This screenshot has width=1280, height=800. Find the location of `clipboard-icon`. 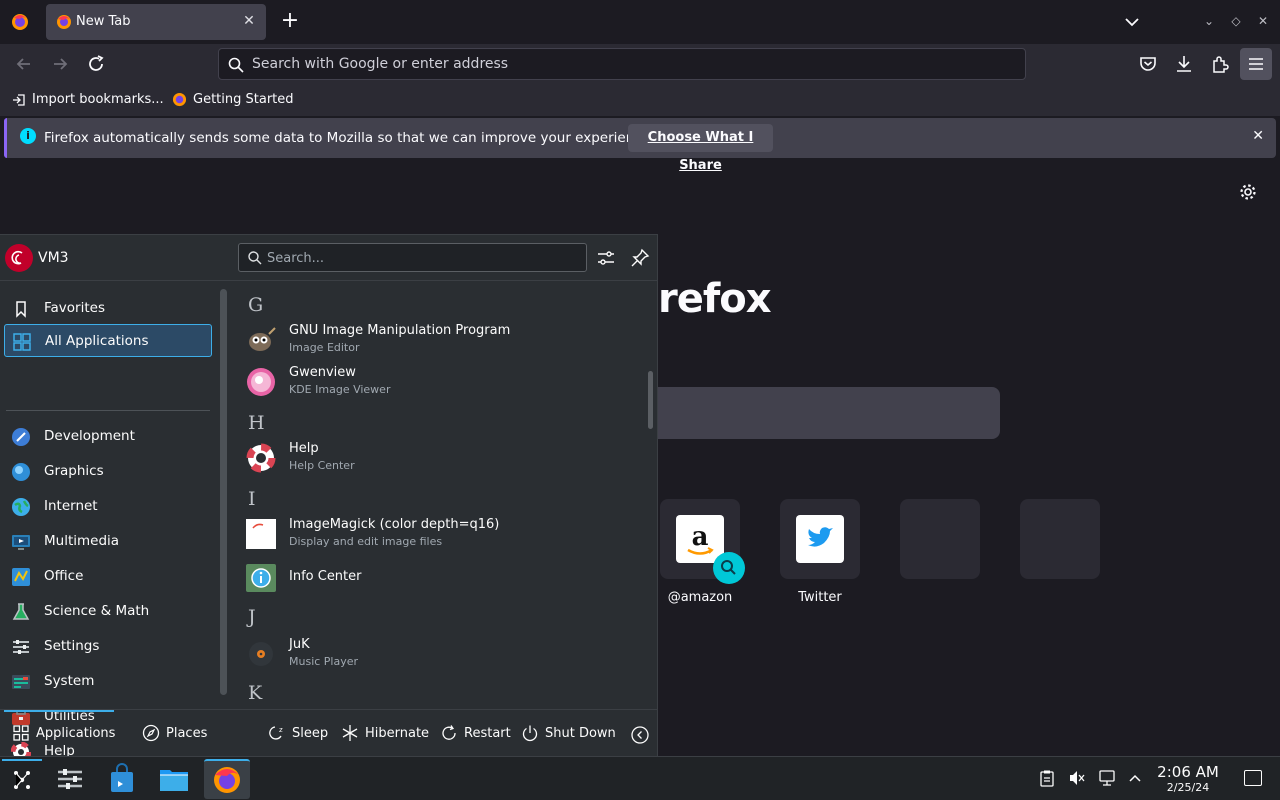

clipboard-icon is located at coordinates (1047, 778).